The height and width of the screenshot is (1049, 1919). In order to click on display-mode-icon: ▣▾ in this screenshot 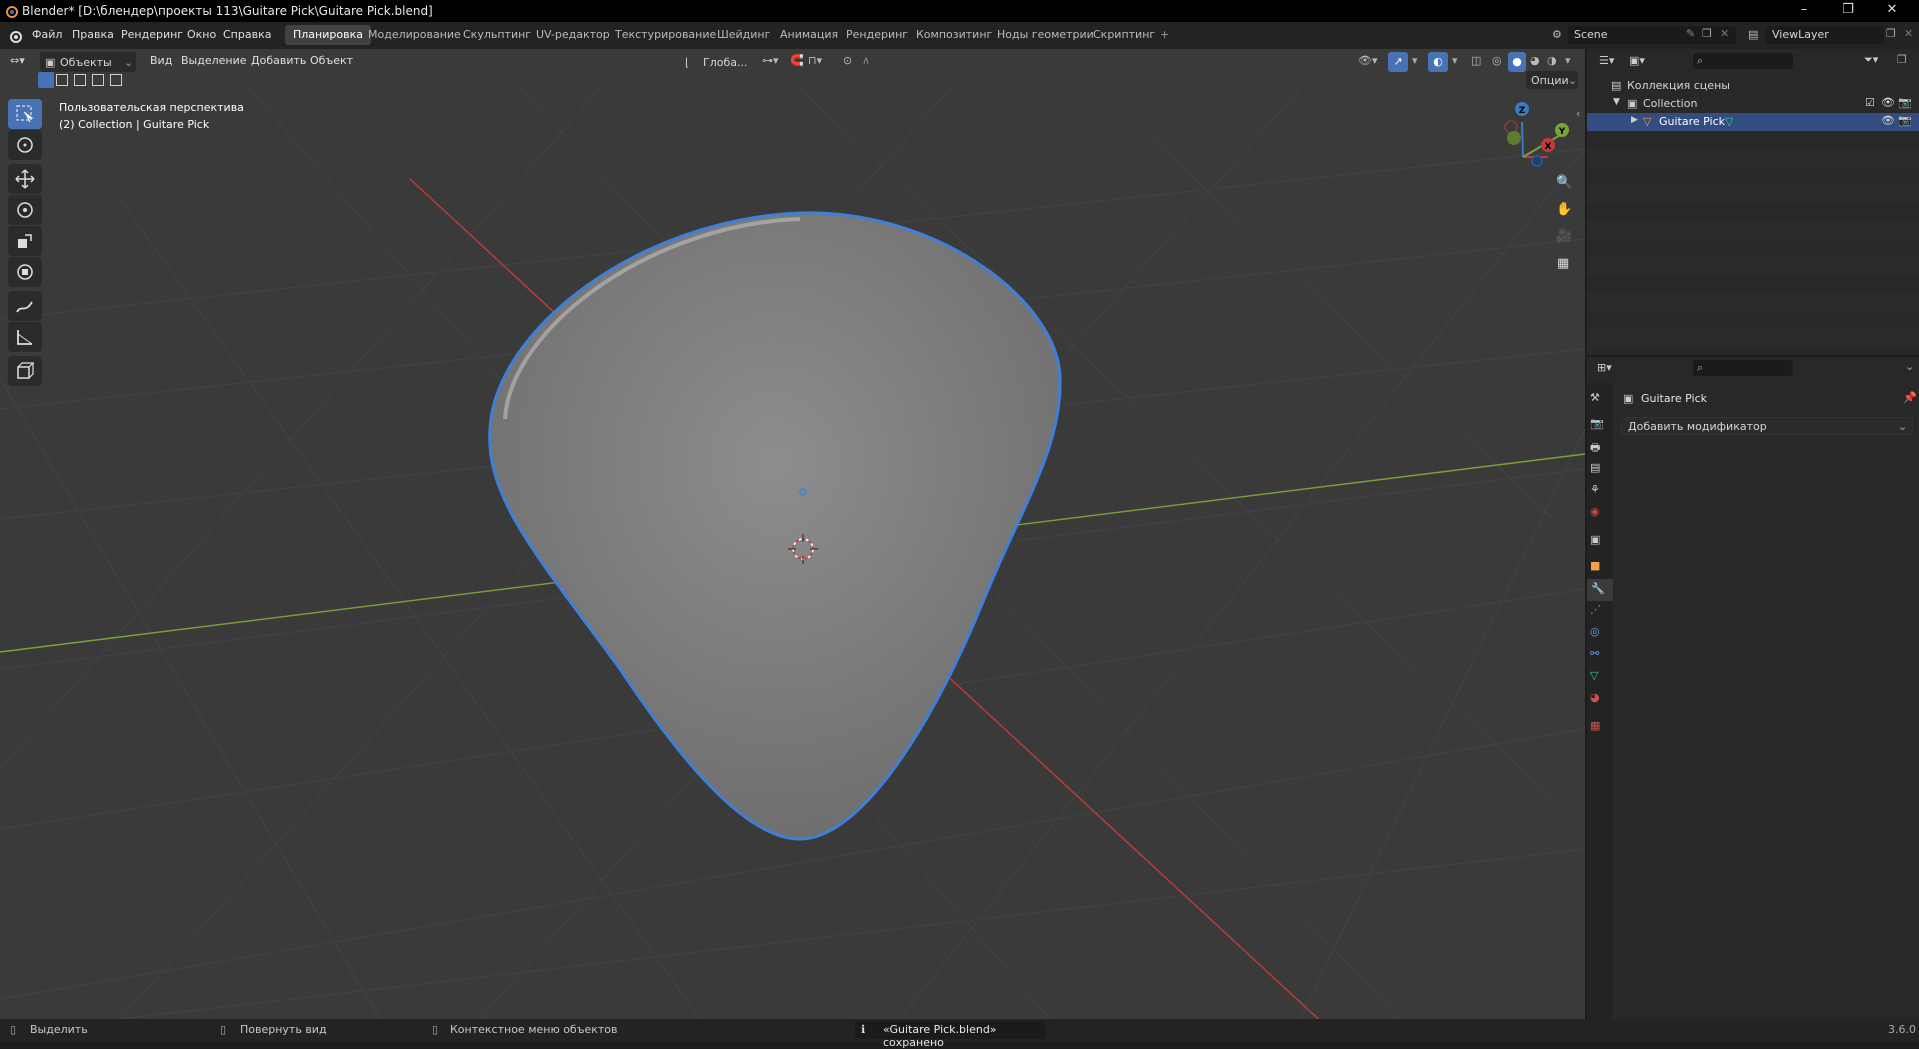, I will do `click(1637, 60)`.